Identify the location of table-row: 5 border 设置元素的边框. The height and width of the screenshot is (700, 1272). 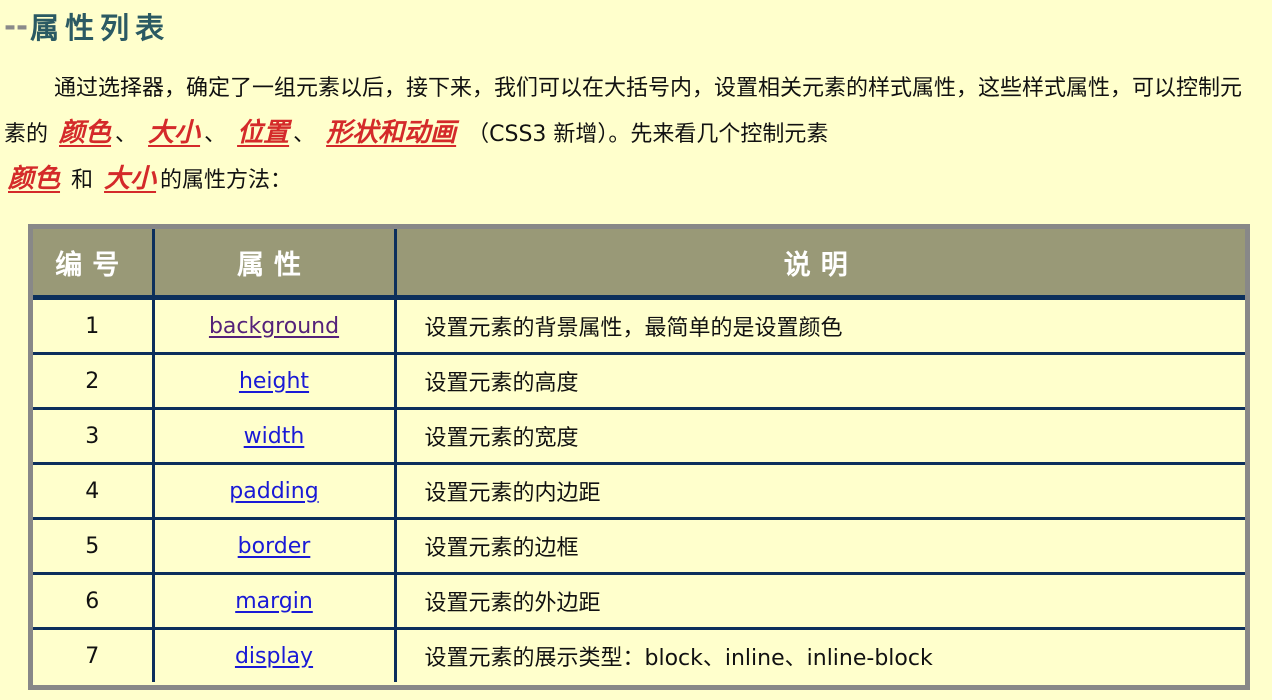
(639, 545).